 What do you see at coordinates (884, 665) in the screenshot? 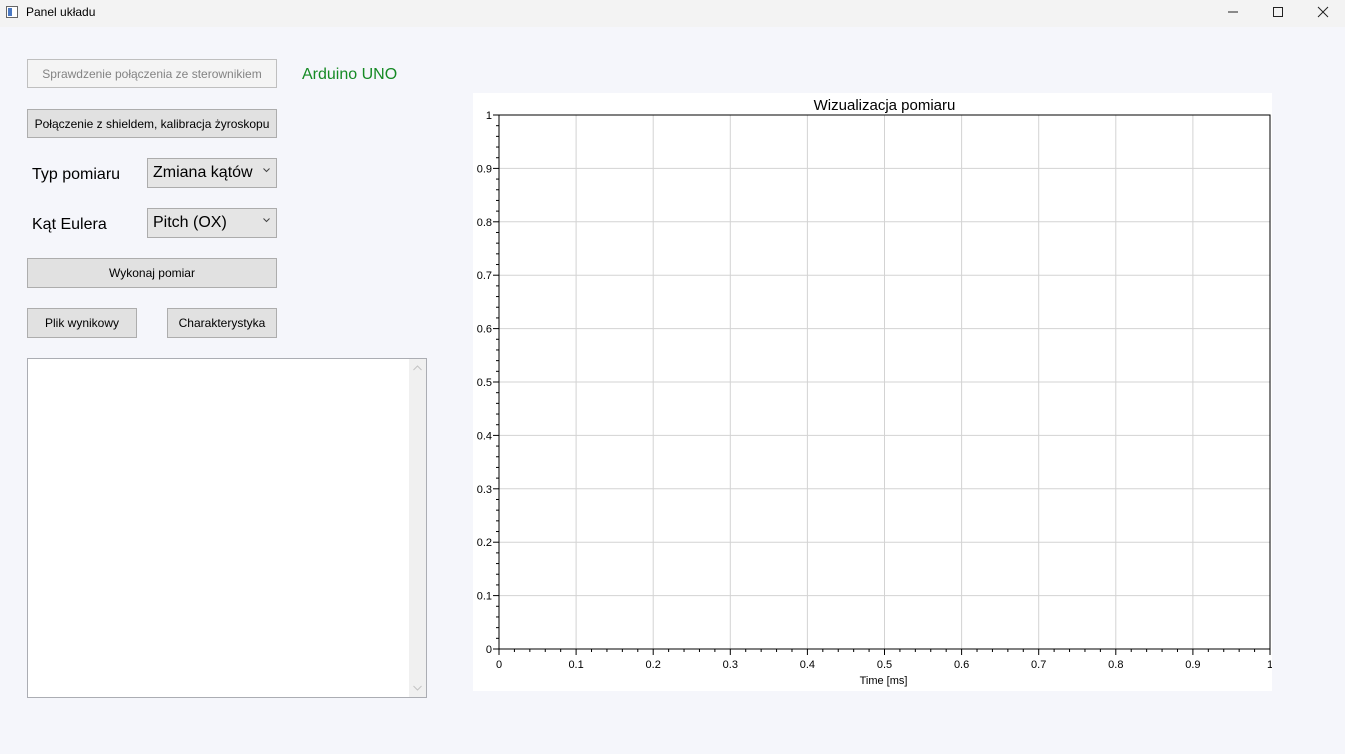
I see `x-tick-label: 0.5` at bounding box center [884, 665].